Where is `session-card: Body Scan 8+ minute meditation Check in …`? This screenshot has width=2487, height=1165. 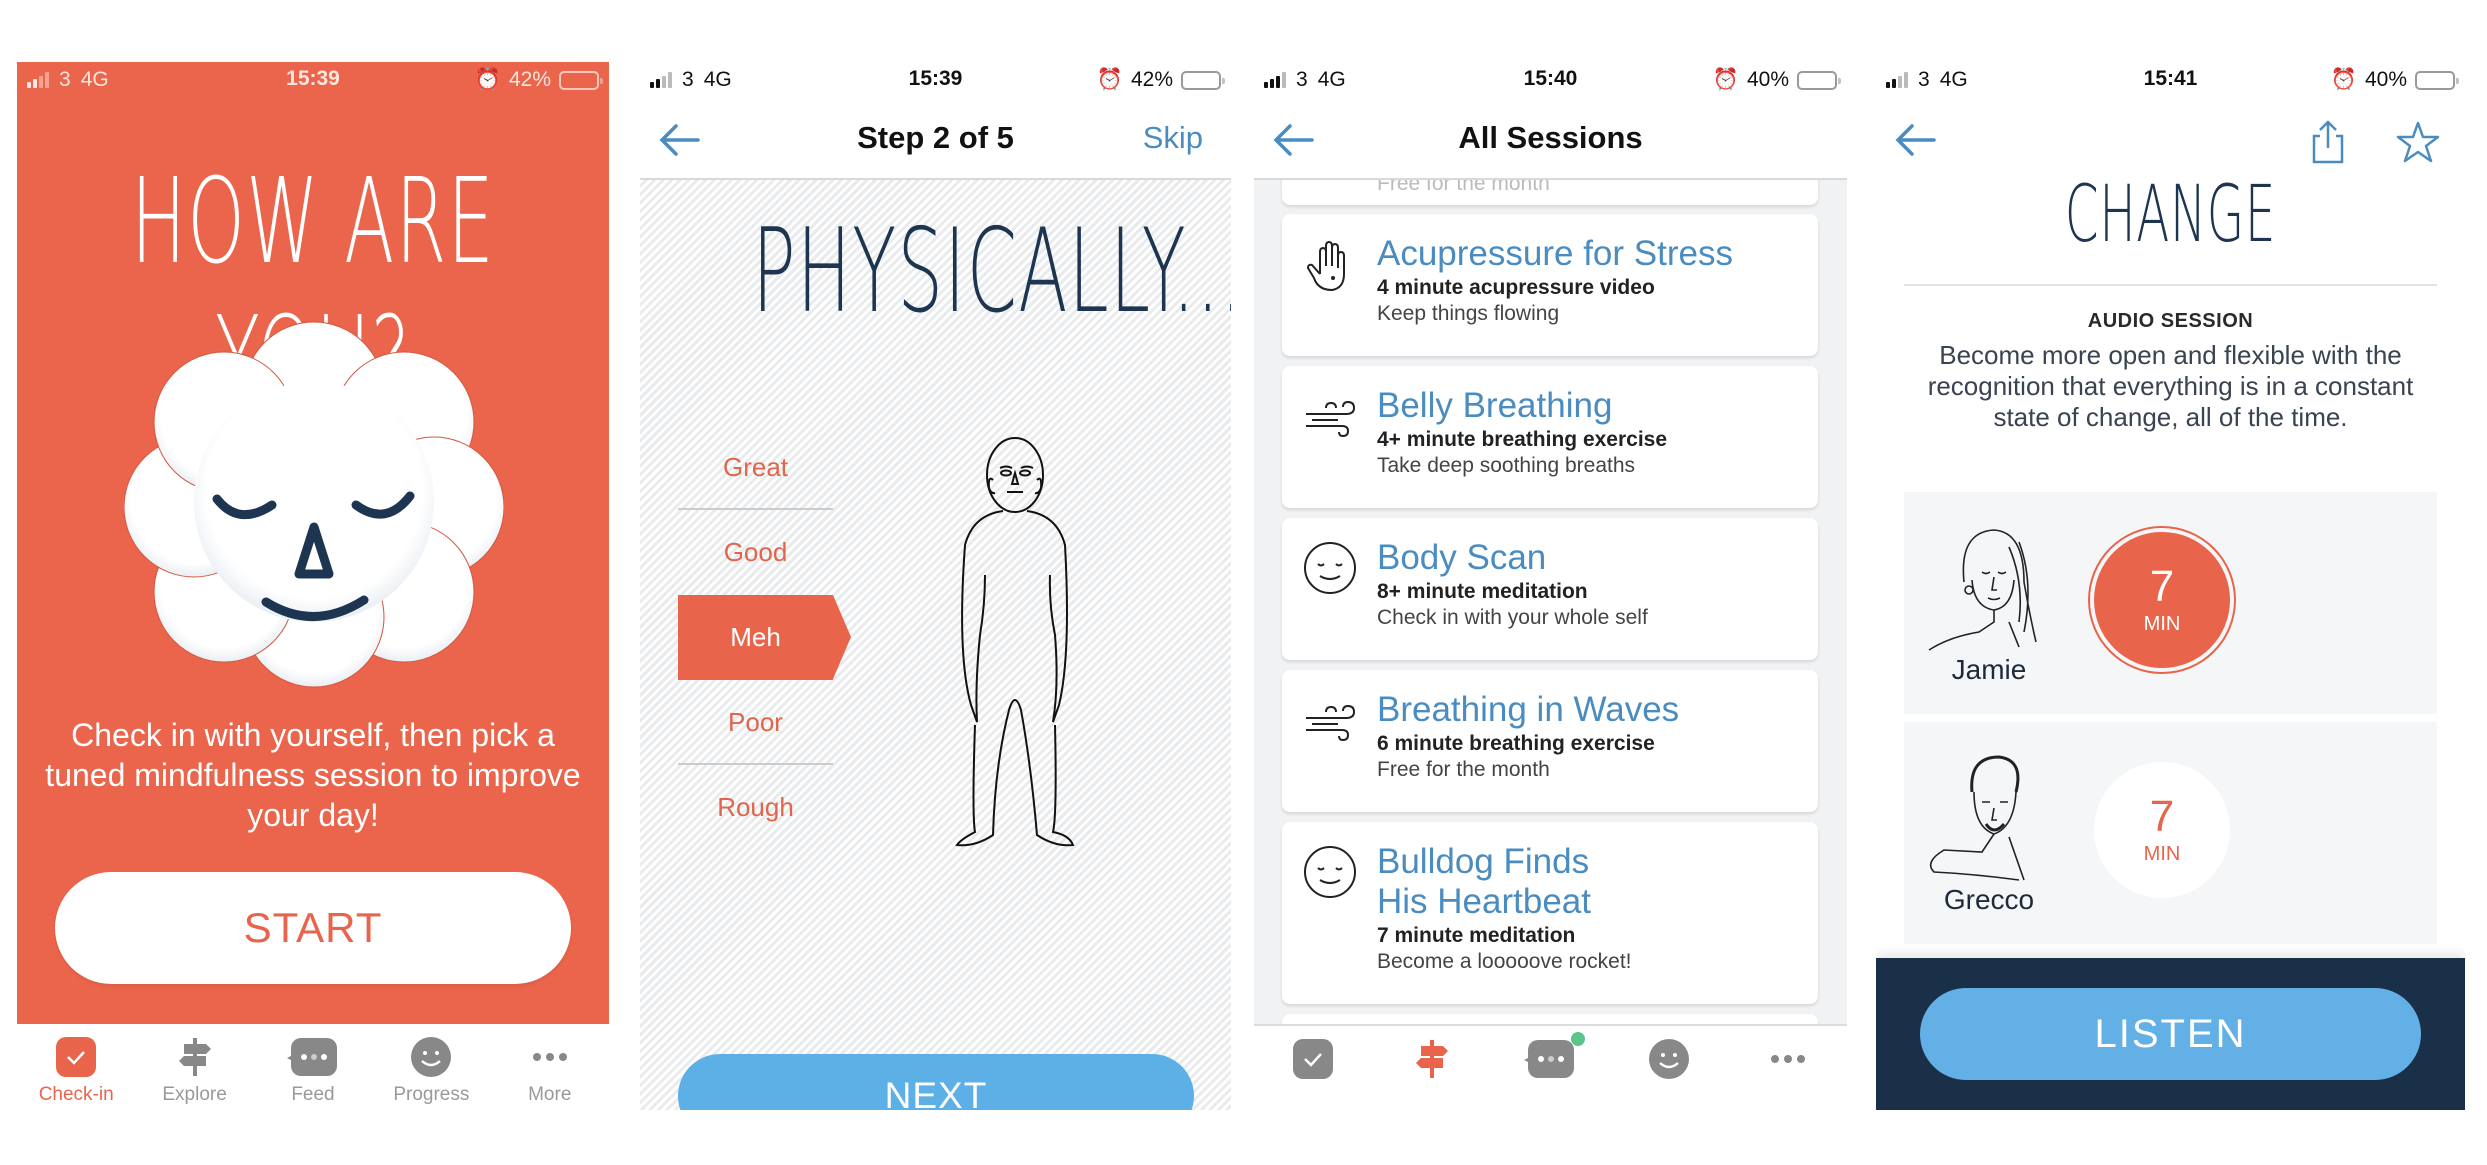
session-card: Body Scan 8+ minute meditation Check in … is located at coordinates (1550, 589).